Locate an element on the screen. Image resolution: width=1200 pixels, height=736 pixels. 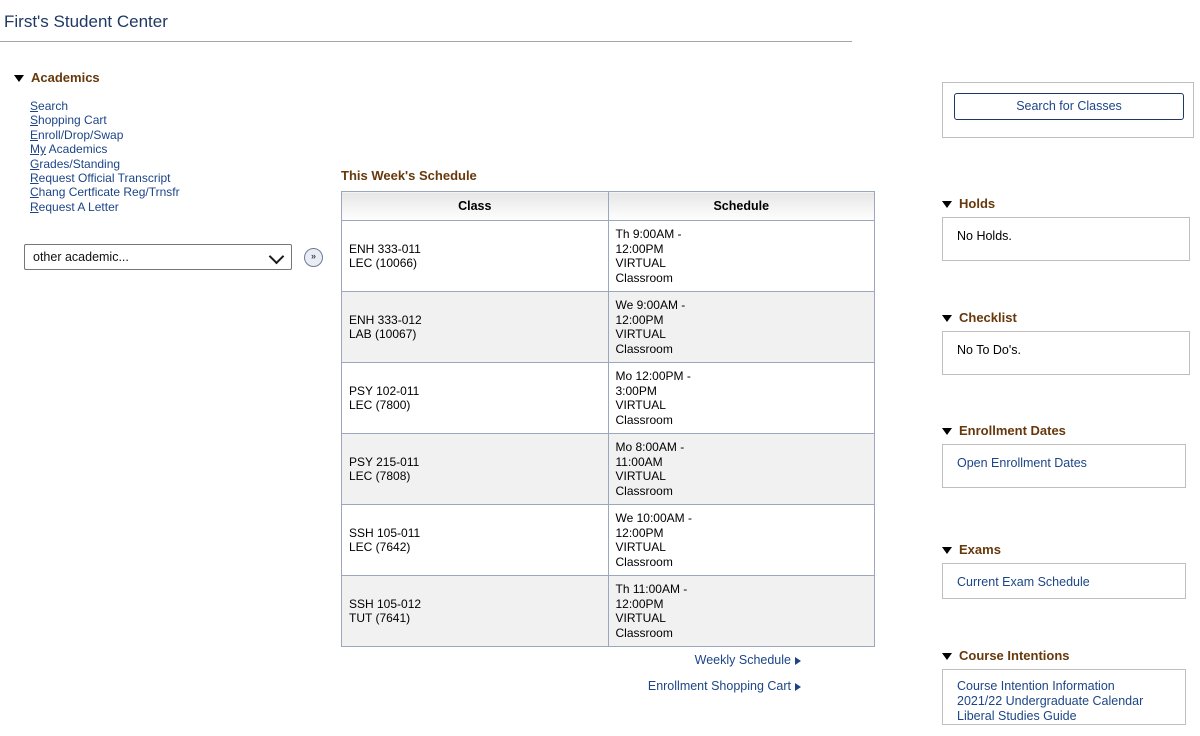
search-classes-panel: Search for Classes is located at coordinates (1068, 110).